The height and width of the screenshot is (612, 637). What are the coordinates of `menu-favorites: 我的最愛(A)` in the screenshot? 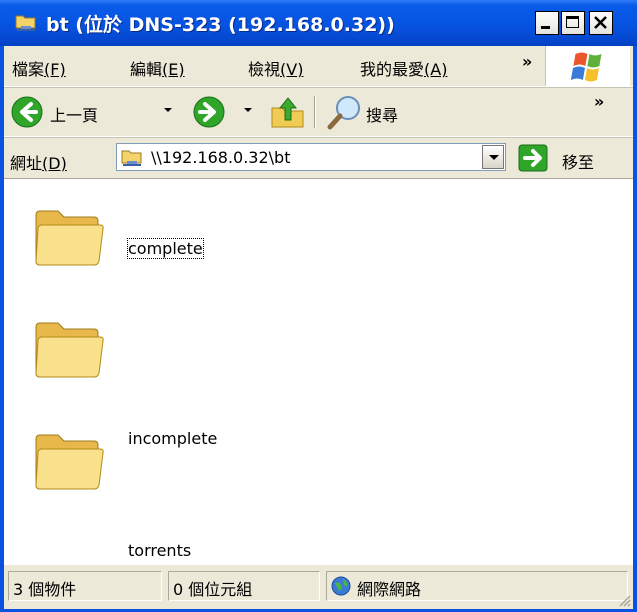 It's located at (403, 68).